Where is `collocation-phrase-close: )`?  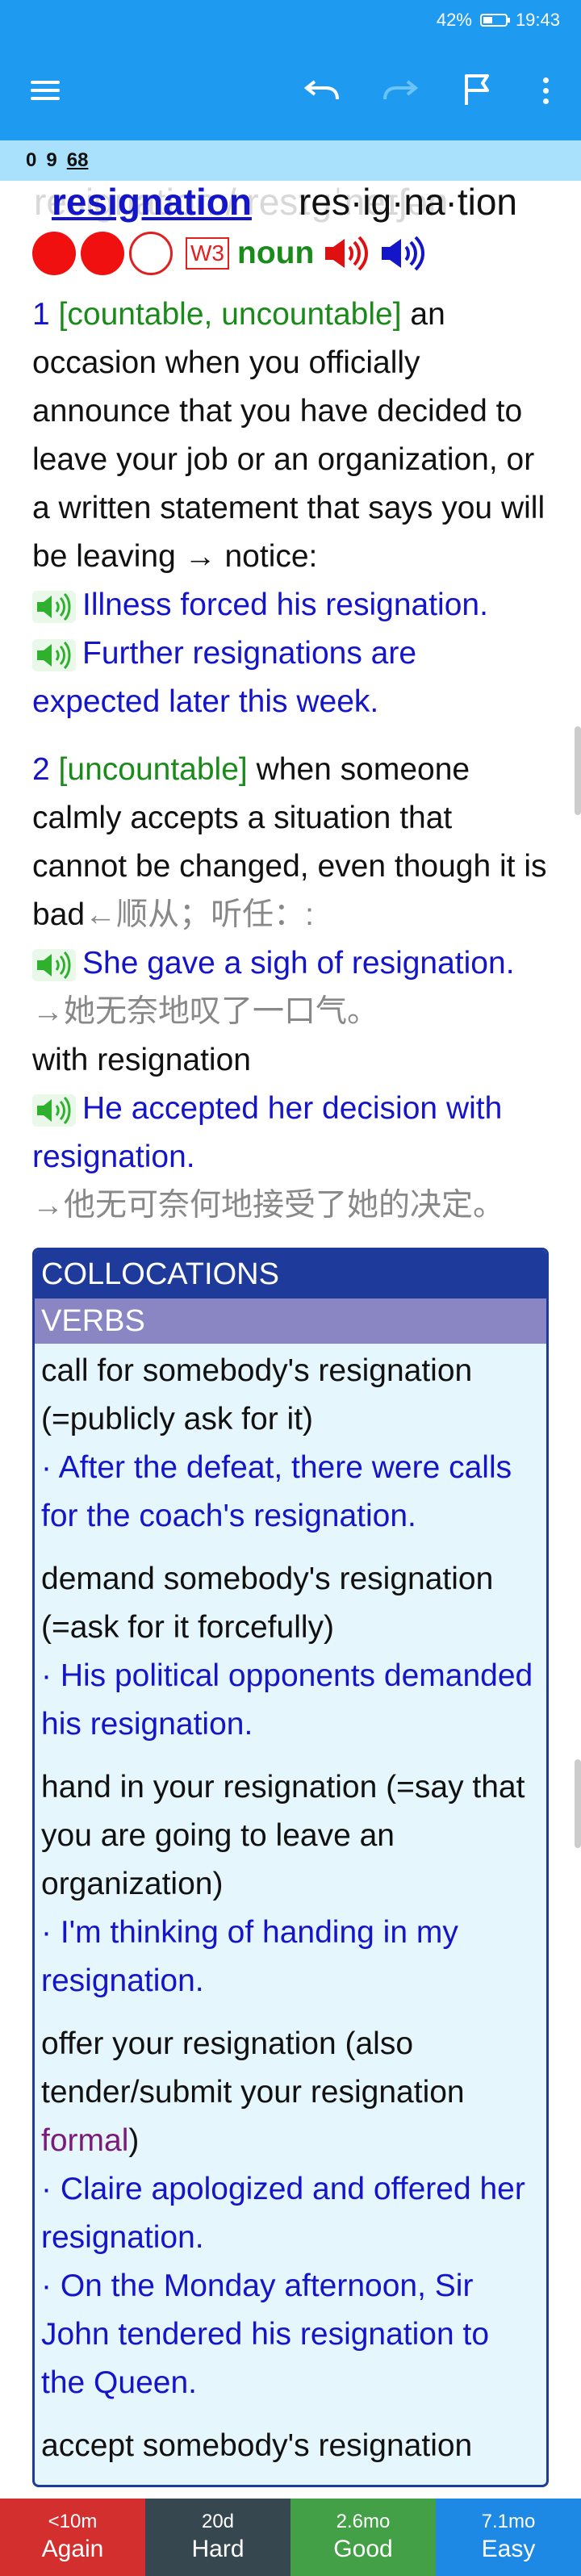
collocation-phrase-close: ) is located at coordinates (134, 2140).